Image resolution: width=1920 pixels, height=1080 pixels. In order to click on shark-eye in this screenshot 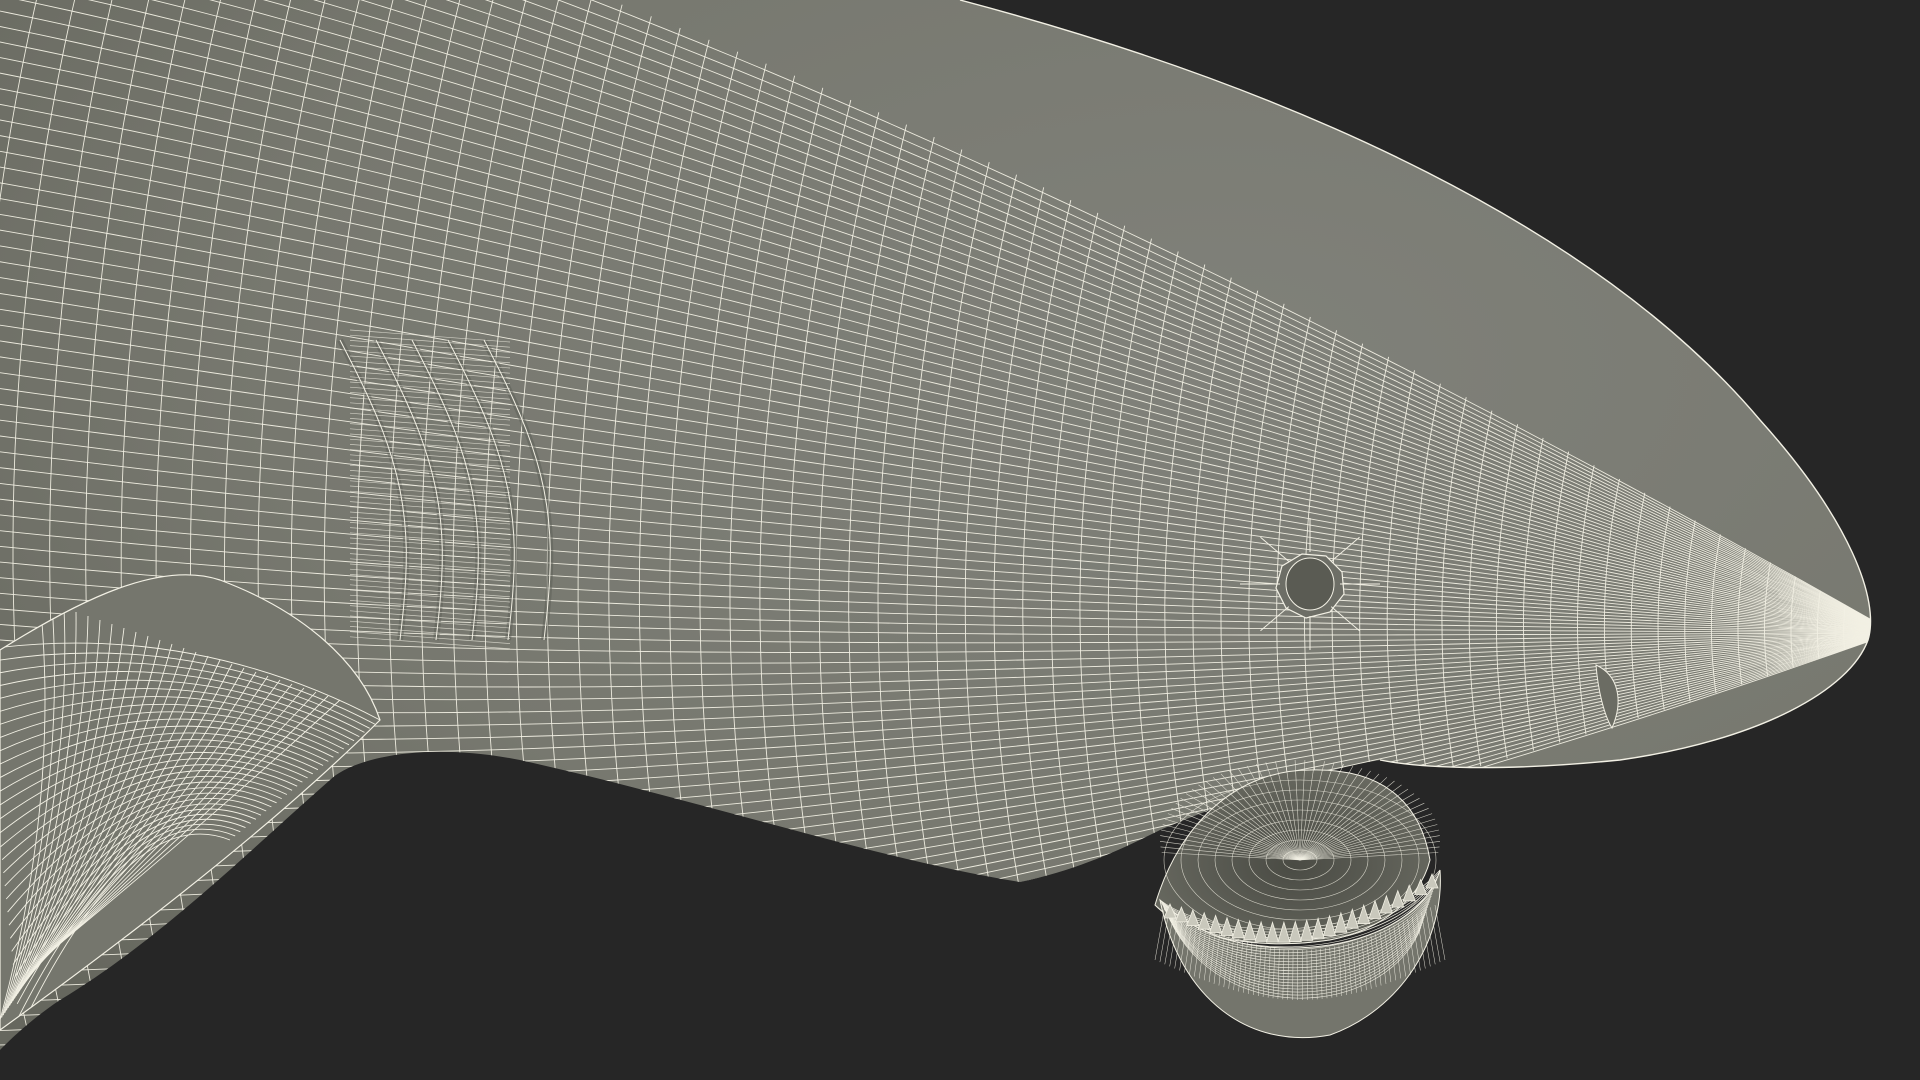, I will do `click(1310, 584)`.